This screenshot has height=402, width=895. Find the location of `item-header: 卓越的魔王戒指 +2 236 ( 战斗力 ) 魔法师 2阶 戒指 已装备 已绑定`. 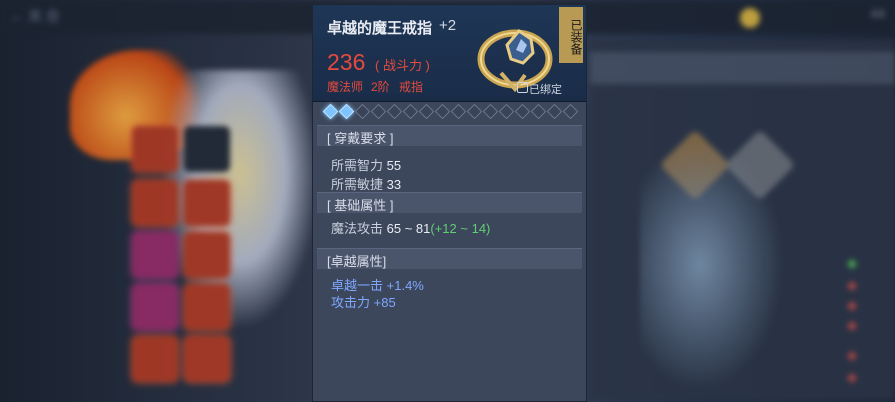

item-header: 卓越的魔王戒指 +2 236 ( 战斗力 ) 魔法师 2阶 戒指 已装备 已绑定 is located at coordinates (449, 53).